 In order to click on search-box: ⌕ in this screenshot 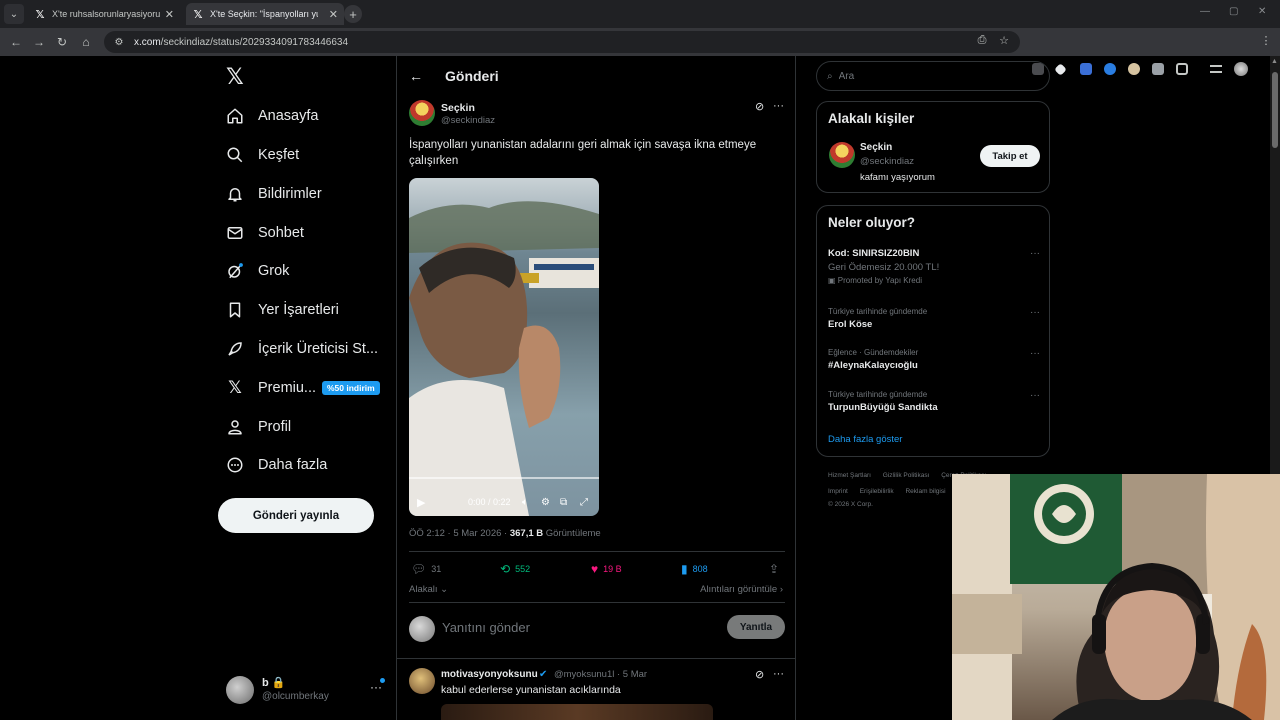, I will do `click(933, 76)`.